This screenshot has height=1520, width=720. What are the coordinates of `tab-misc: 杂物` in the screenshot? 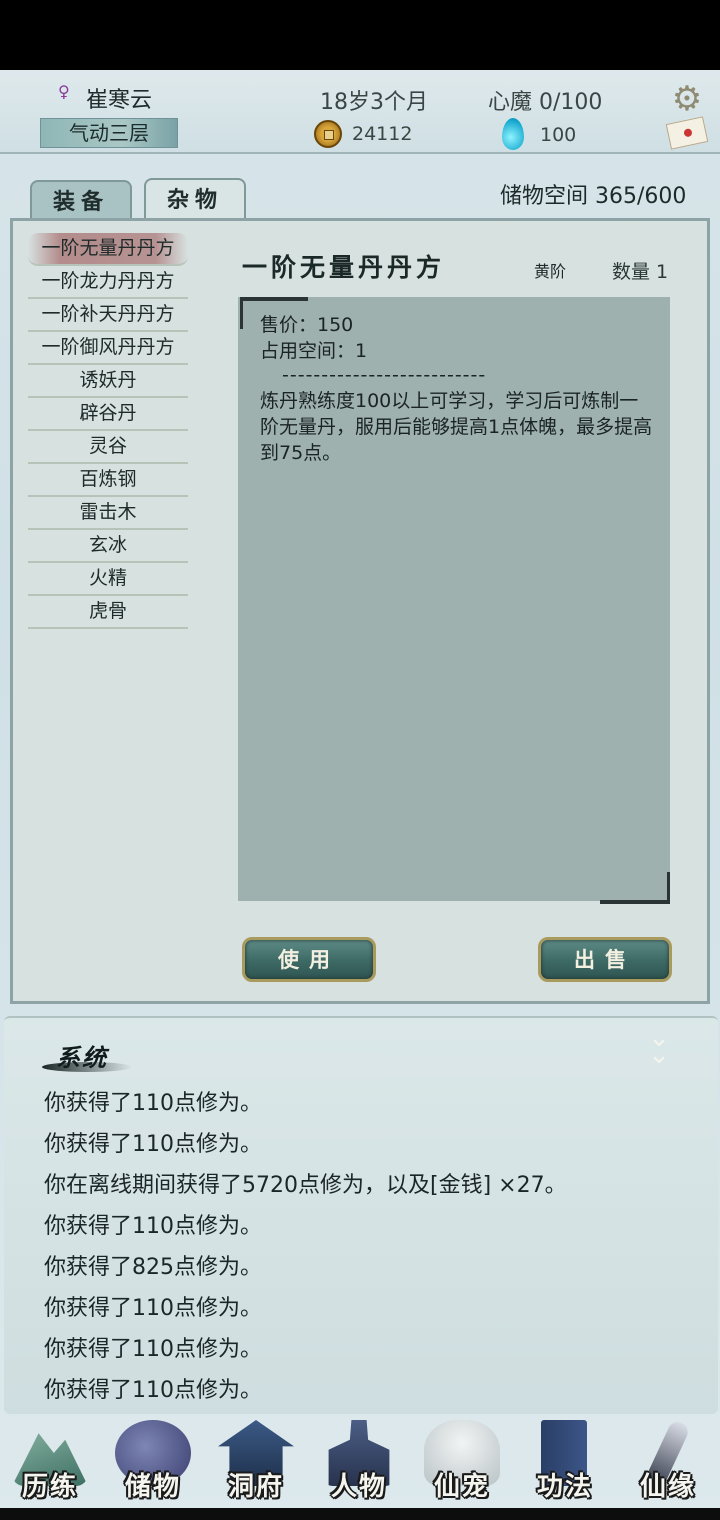 It's located at (195, 200).